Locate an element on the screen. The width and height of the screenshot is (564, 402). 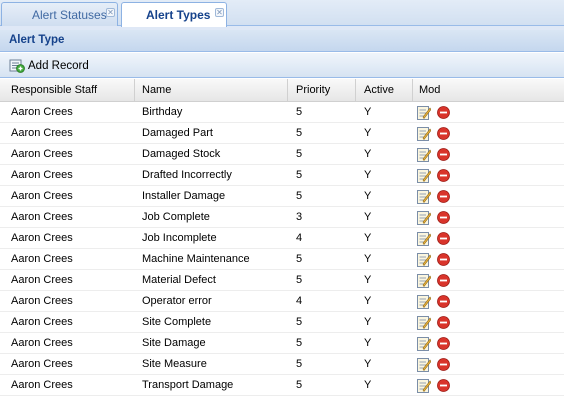
add-record-button: Add Record is located at coordinates (49, 66).